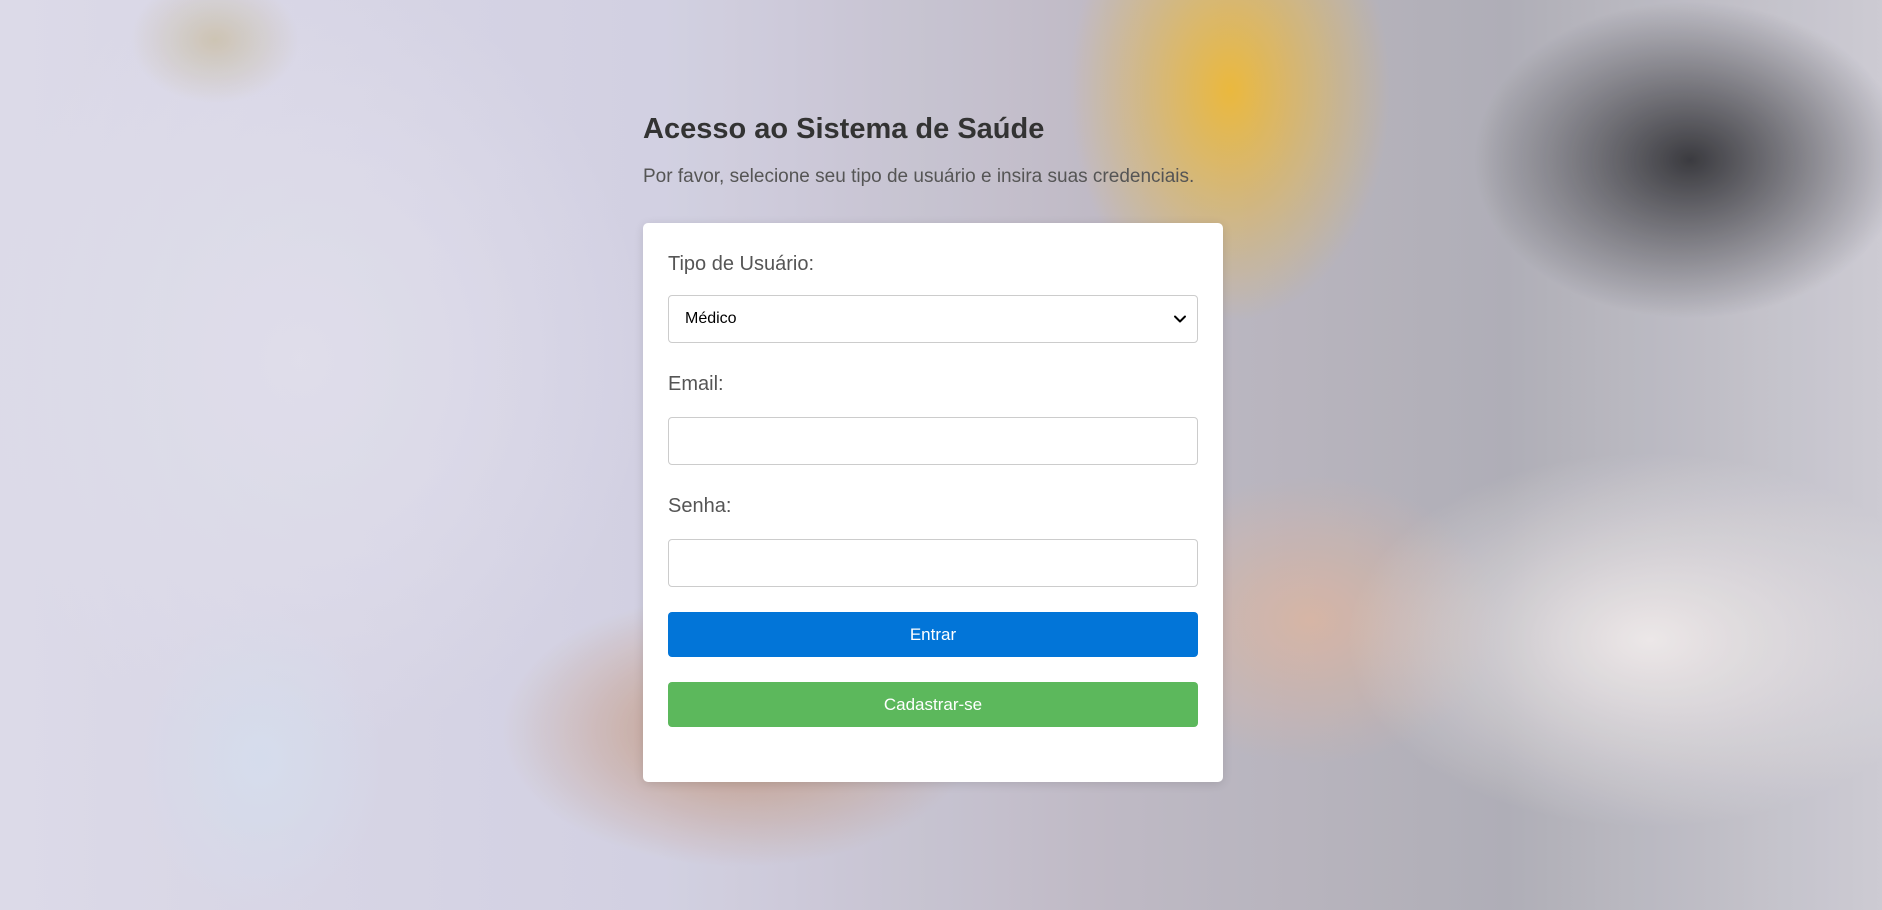 This screenshot has width=1882, height=910. What do you see at coordinates (844, 129) in the screenshot?
I see `page-title: Acesso ao Sistema de Saúde` at bounding box center [844, 129].